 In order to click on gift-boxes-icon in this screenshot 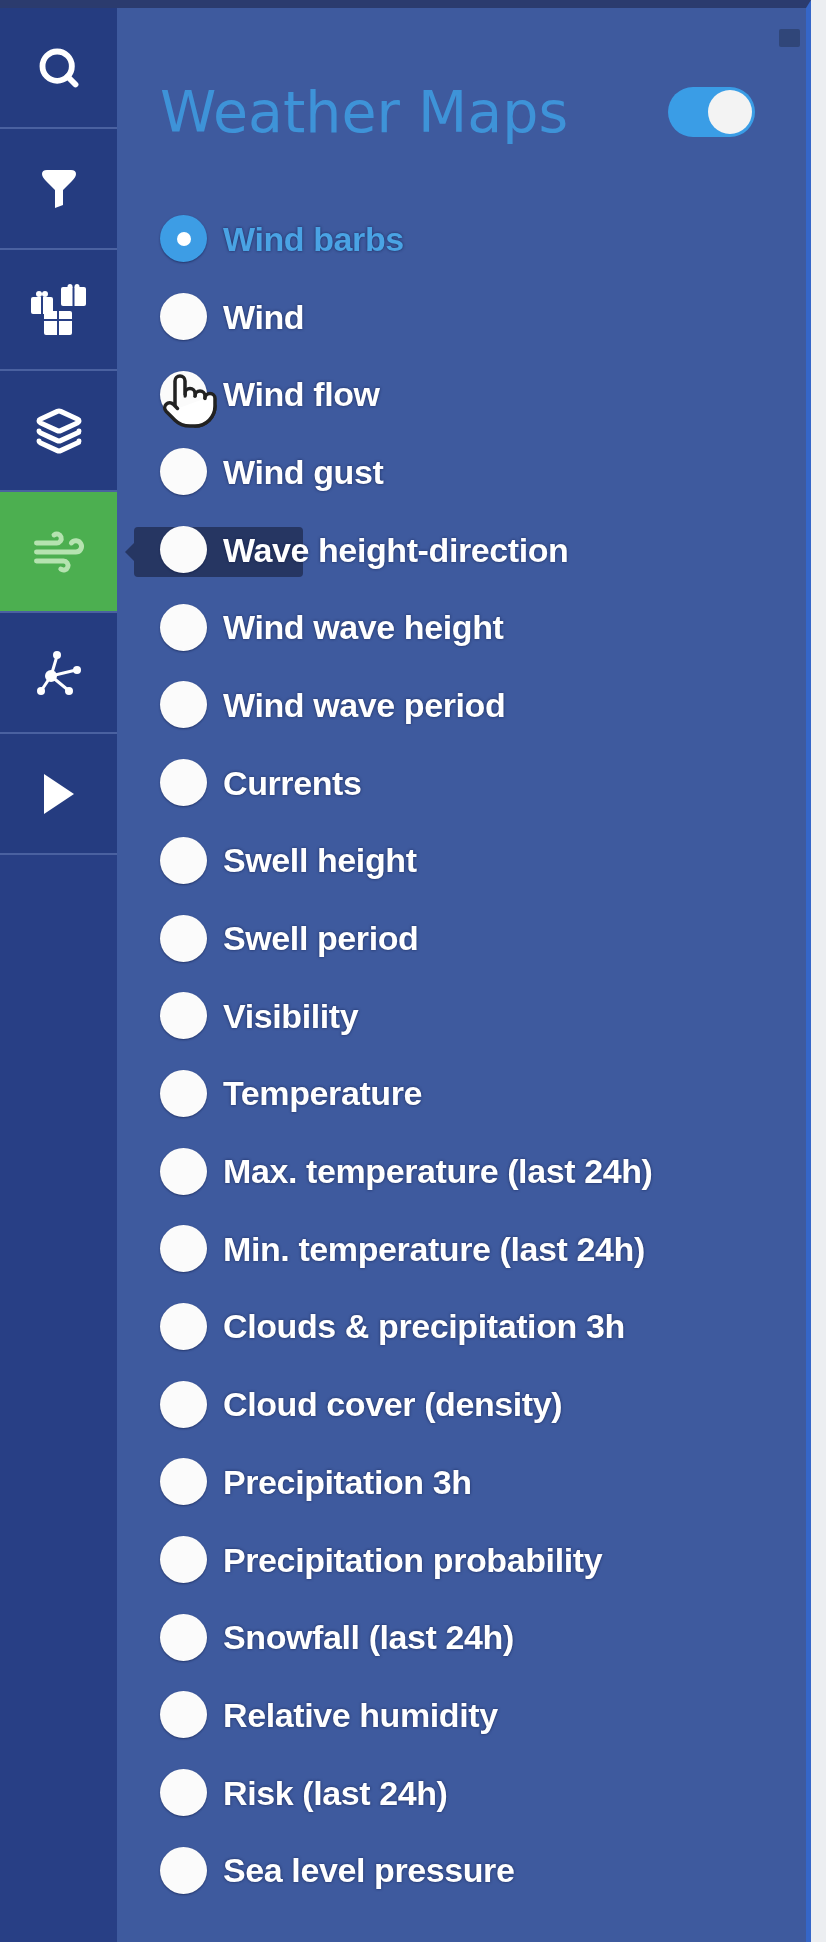, I will do `click(58, 309)`.